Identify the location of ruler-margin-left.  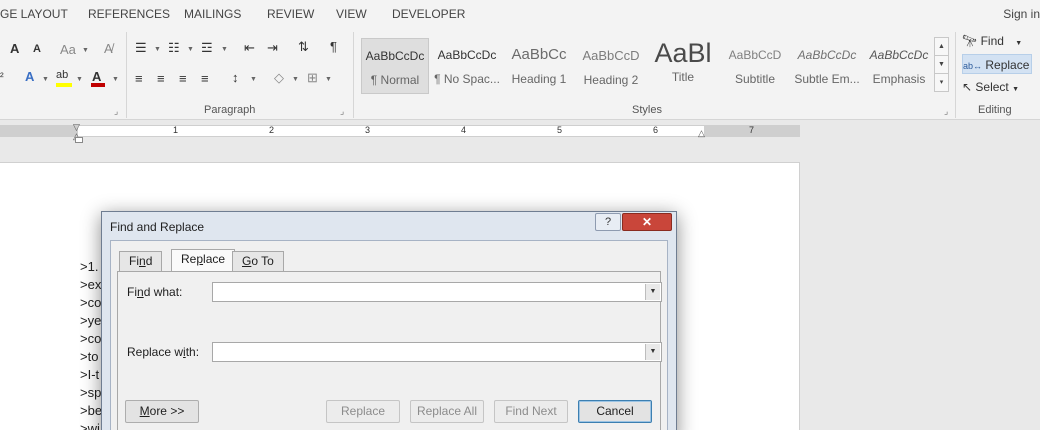
(39, 131).